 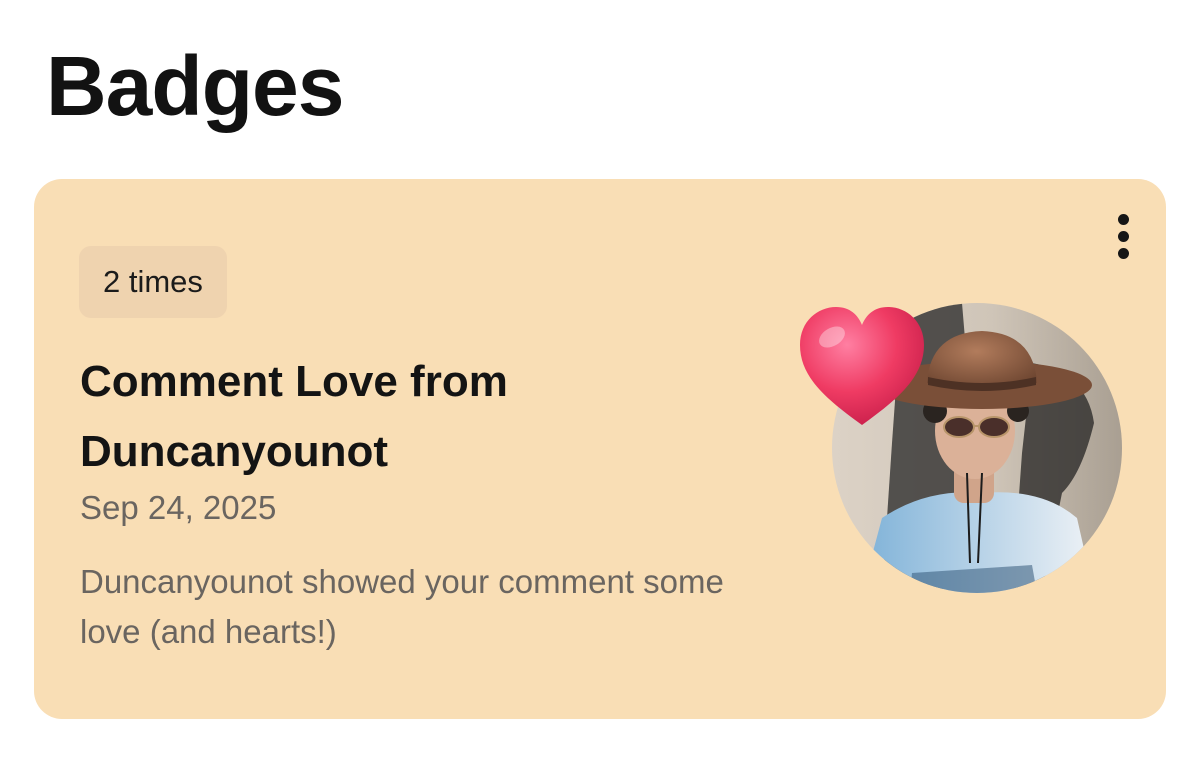 What do you see at coordinates (195, 86) in the screenshot?
I see `page-title: Badges` at bounding box center [195, 86].